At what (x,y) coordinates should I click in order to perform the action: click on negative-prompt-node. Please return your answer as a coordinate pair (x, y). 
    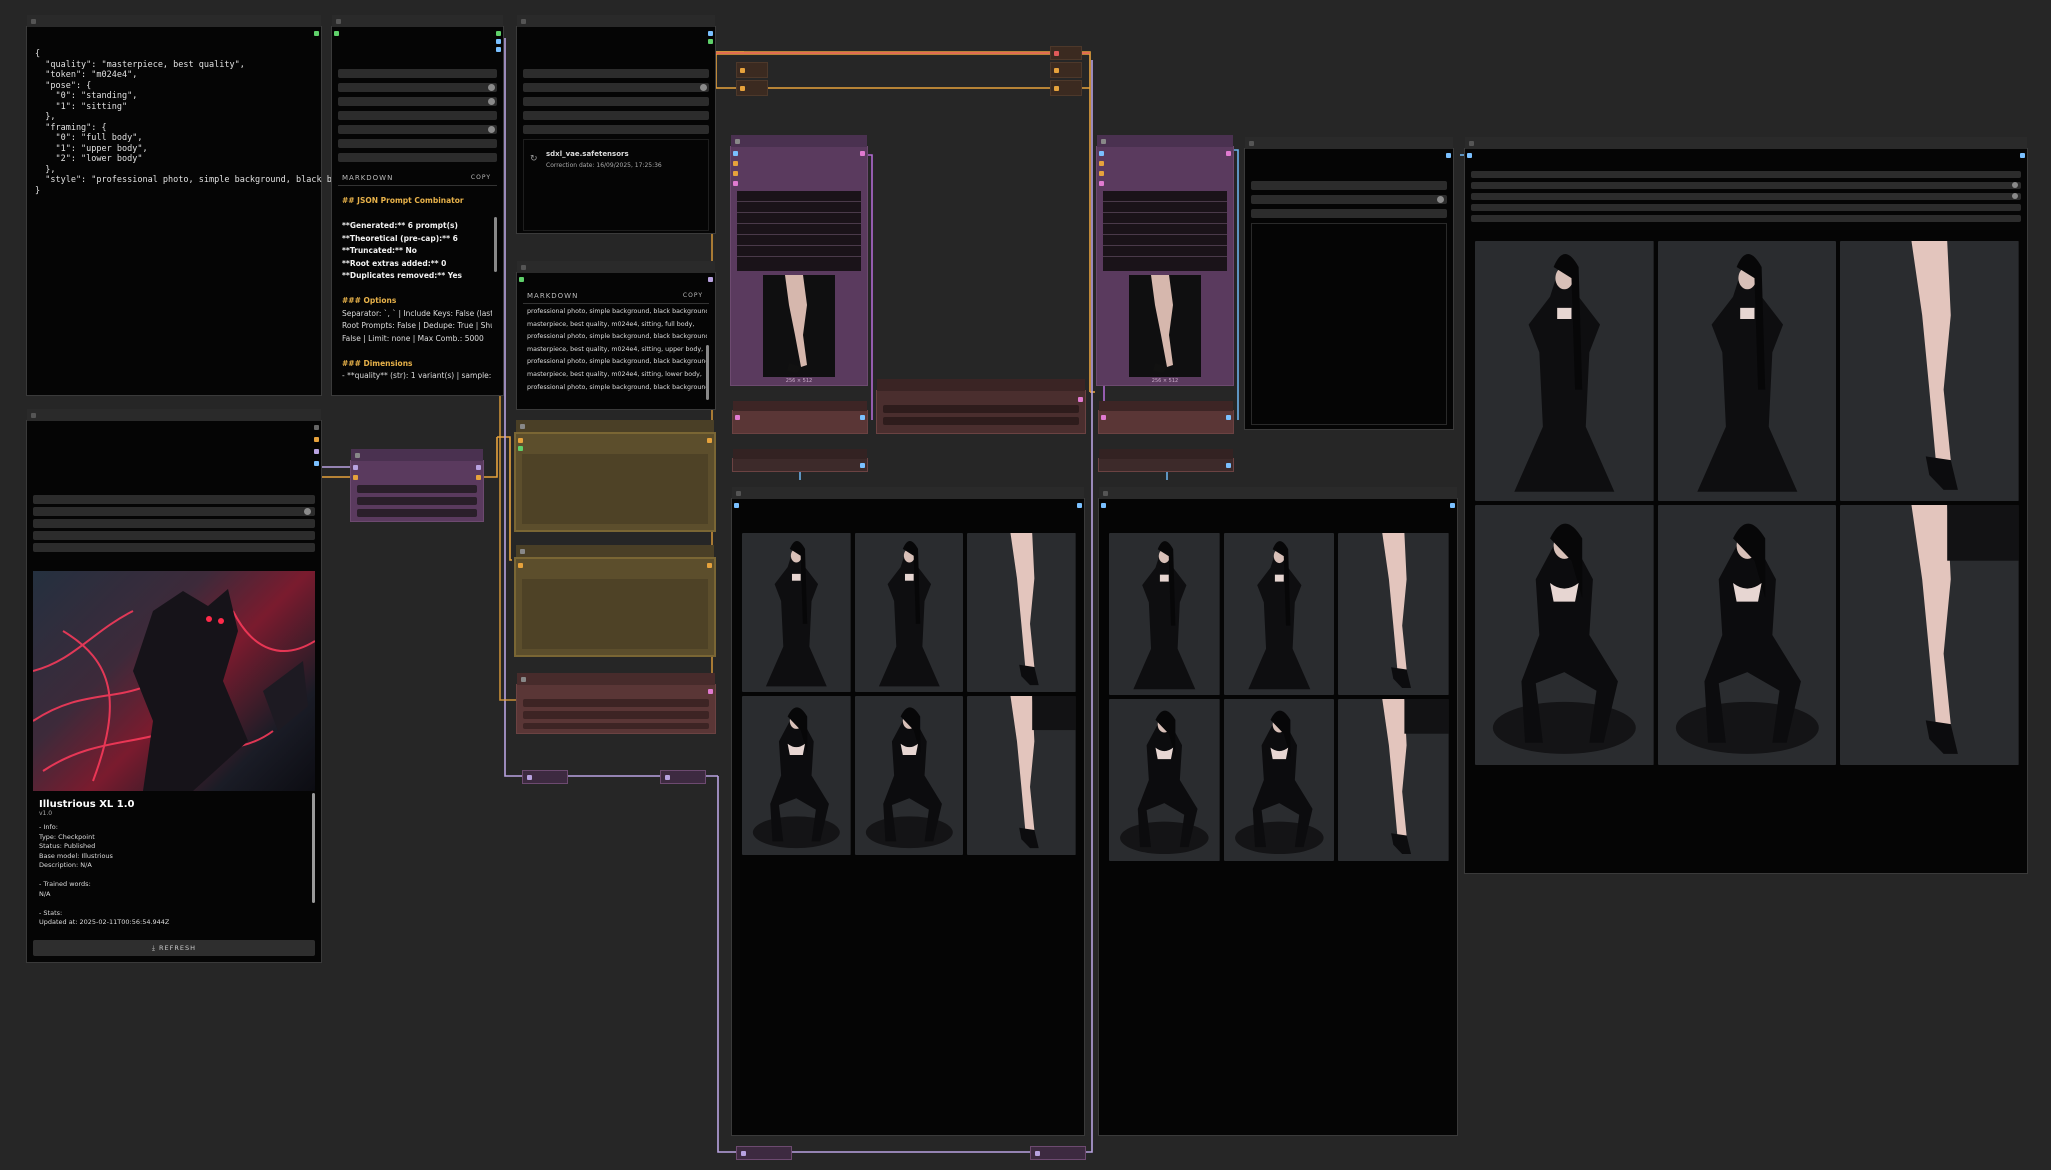
    Looking at the image, I should click on (615, 601).